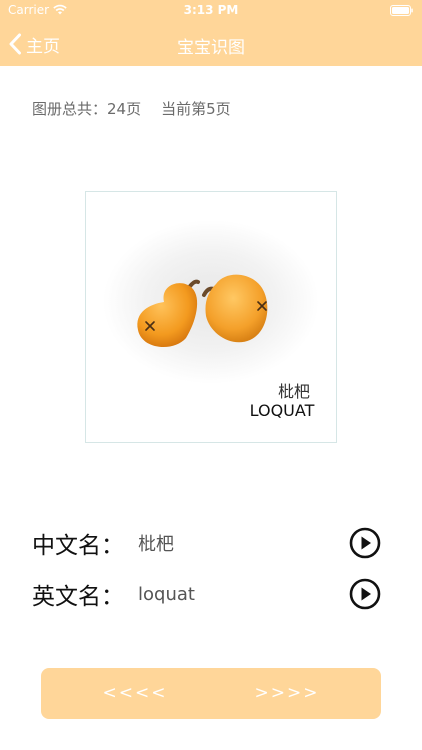  Describe the element at coordinates (287, 693) in the screenshot. I see `next-page-button: >>>>` at that location.